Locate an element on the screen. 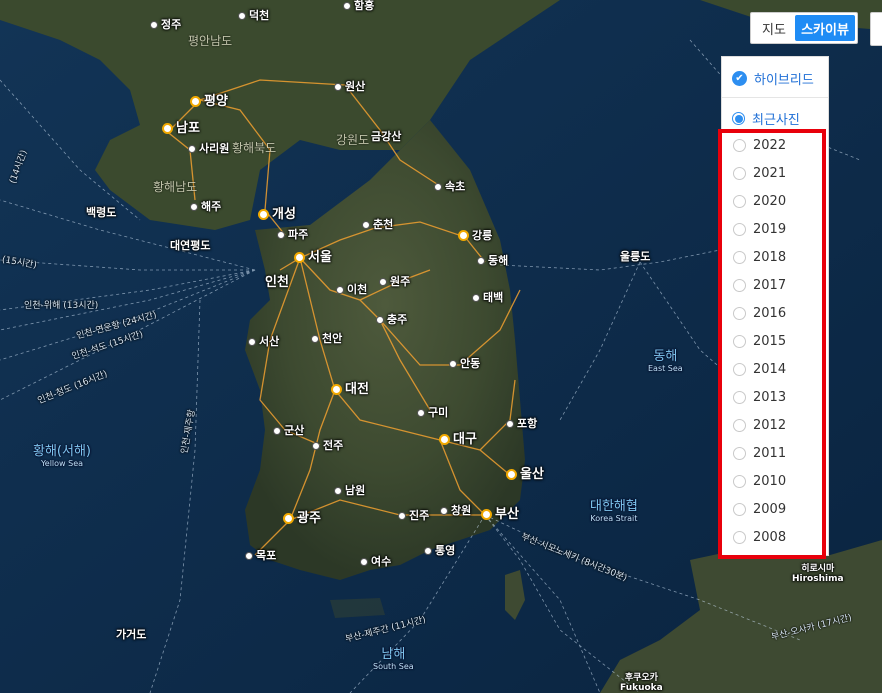 The width and height of the screenshot is (882, 693). year-option-2015: 2015 is located at coordinates (775, 341).